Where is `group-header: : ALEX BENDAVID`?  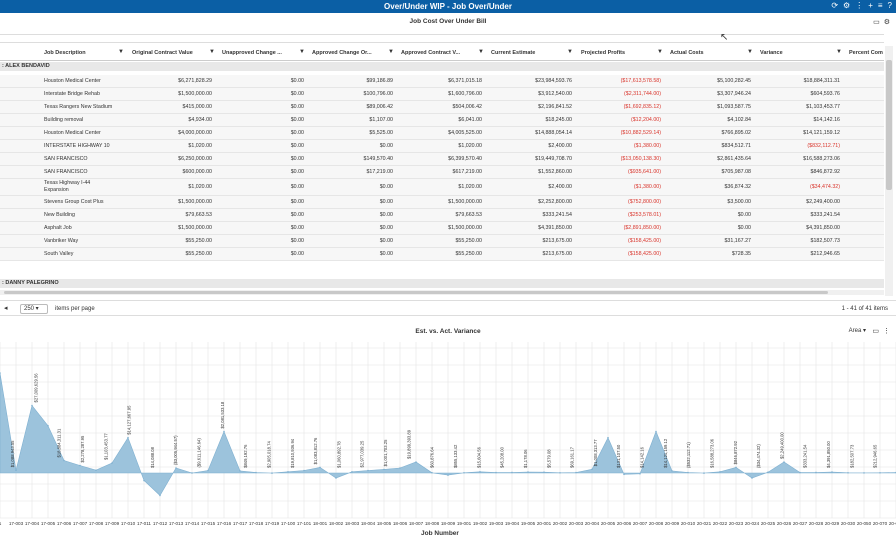 group-header: : ALEX BENDAVID is located at coordinates (442, 66).